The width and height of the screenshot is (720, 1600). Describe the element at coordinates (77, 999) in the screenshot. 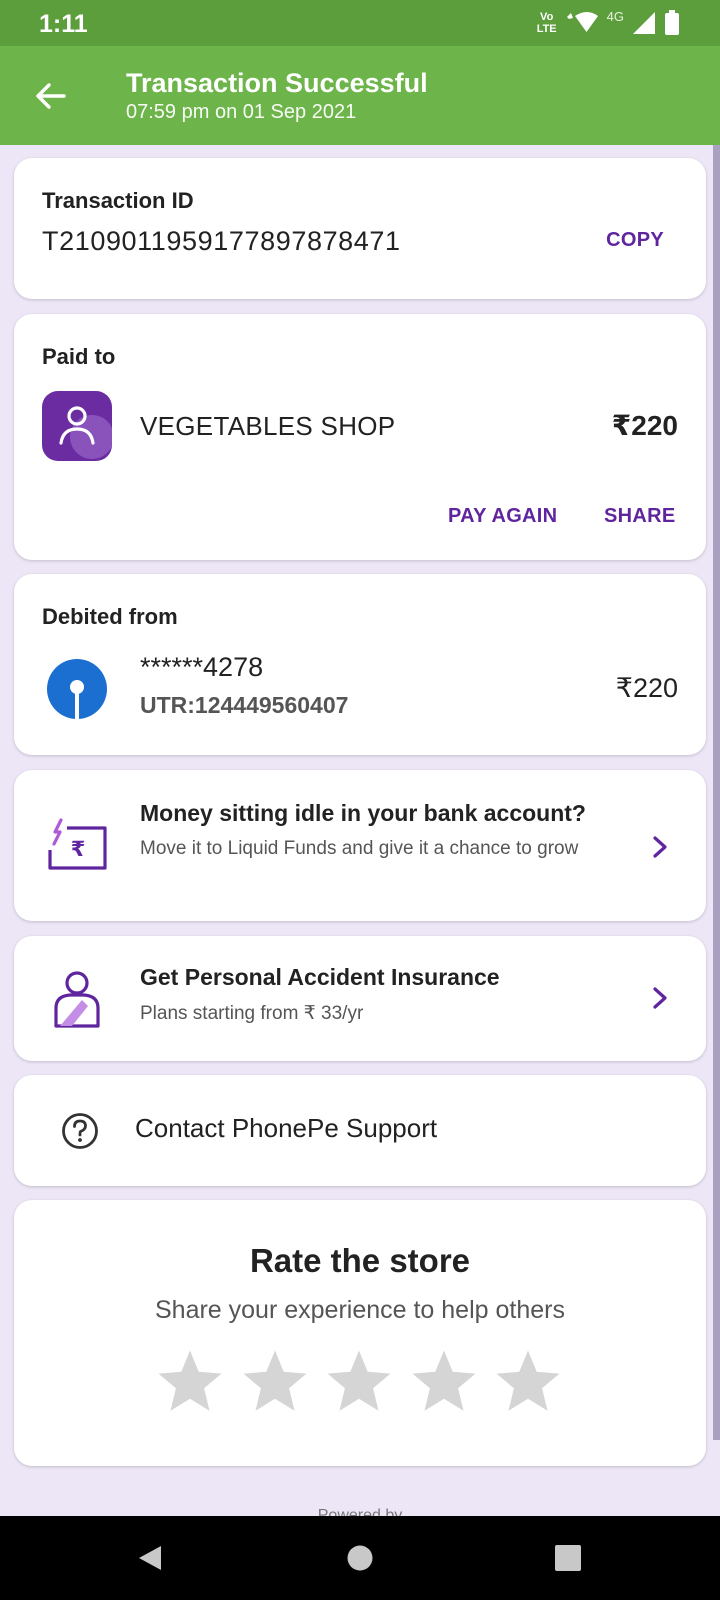

I see `insurance-icon` at that location.